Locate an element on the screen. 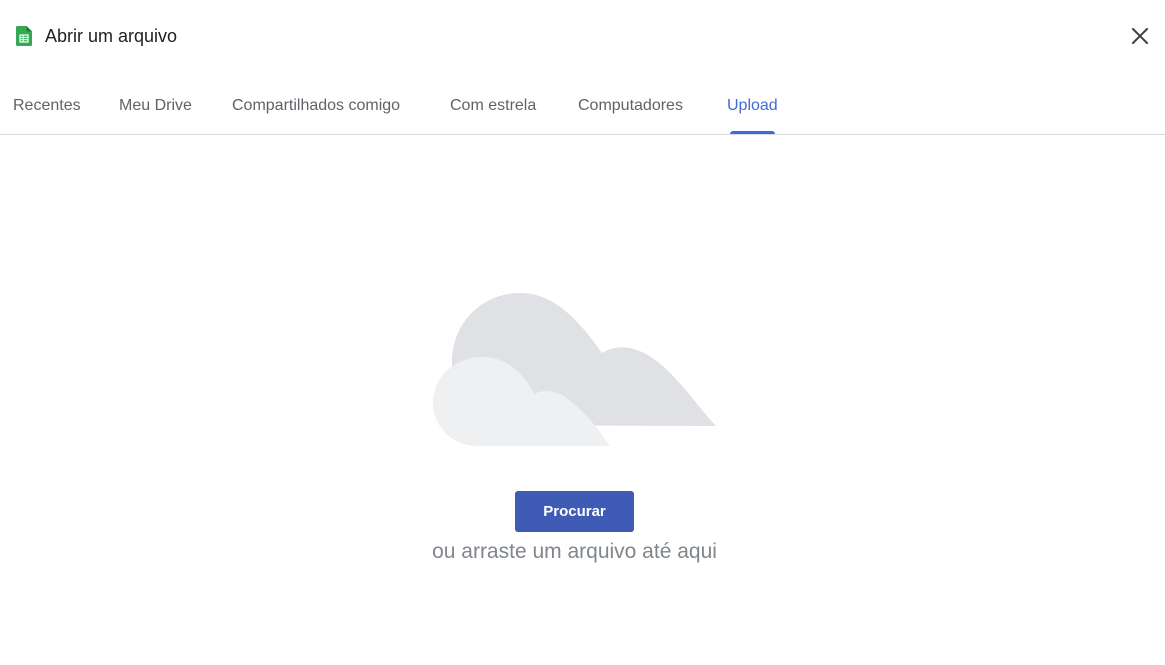 Image resolution: width=1165 pixels, height=665 pixels. browse-button: Procurar is located at coordinates (574, 511).